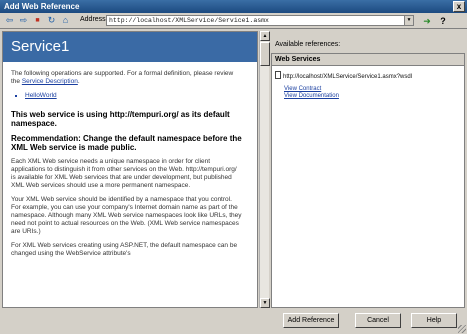 The height and width of the screenshot is (334, 467). I want to click on view-contract-link: View Contract, so click(302, 89).